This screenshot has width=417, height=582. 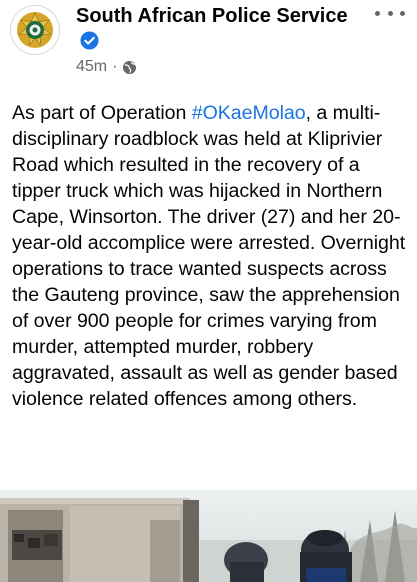 What do you see at coordinates (249, 113) in the screenshot?
I see `hashtag-link: #OKaeMolao` at bounding box center [249, 113].